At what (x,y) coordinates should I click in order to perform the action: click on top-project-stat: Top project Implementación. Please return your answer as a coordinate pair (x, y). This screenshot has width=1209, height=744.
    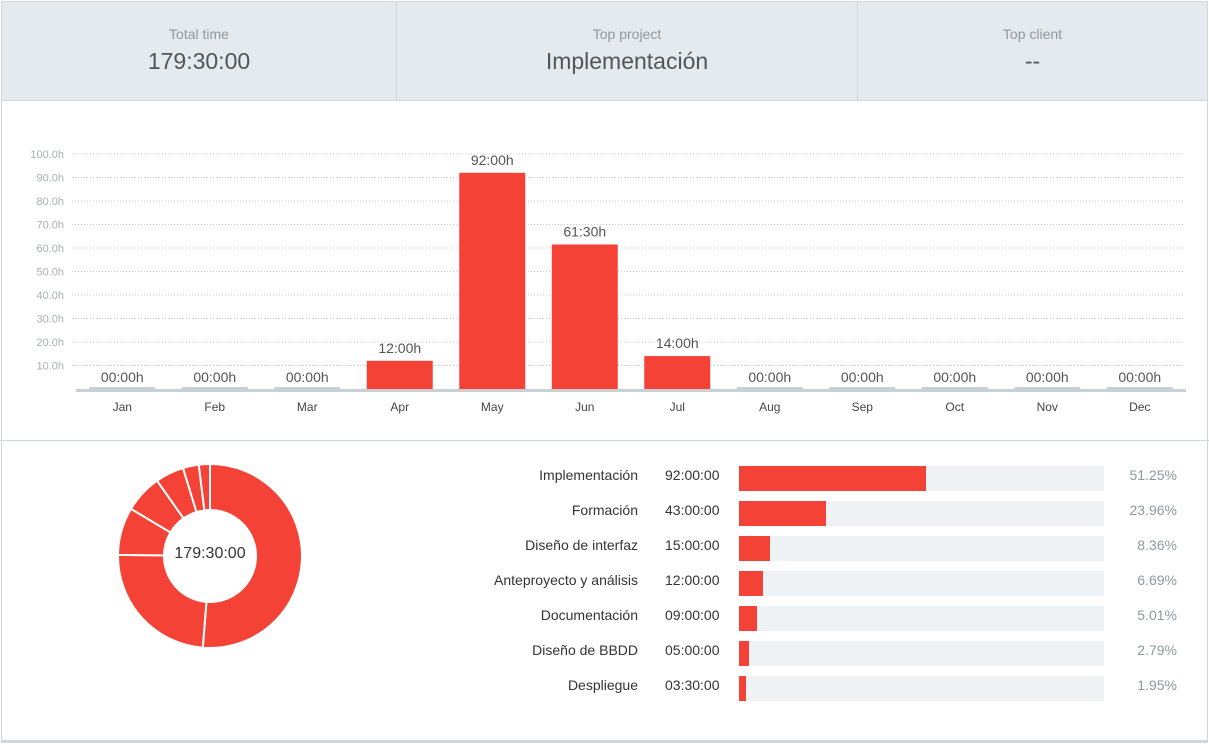
    Looking at the image, I should click on (626, 51).